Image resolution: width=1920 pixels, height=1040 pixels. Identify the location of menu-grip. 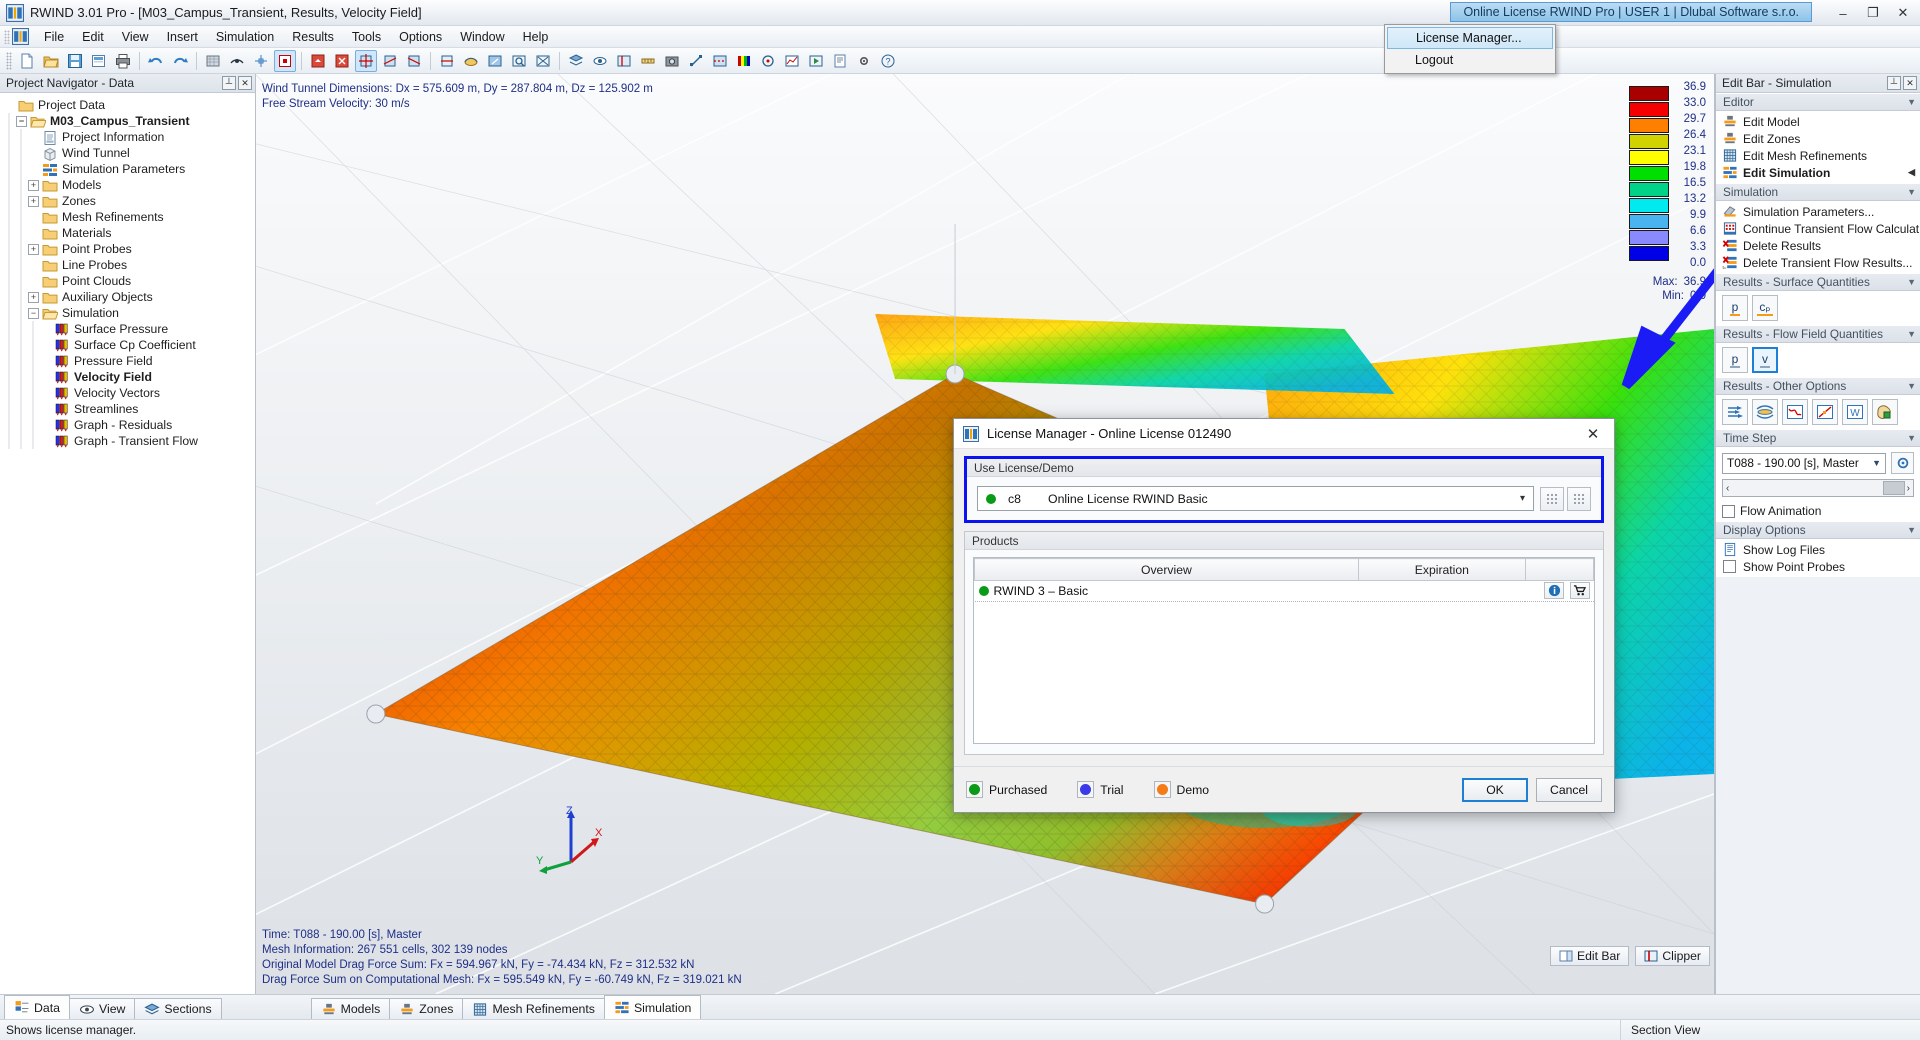
(7, 36).